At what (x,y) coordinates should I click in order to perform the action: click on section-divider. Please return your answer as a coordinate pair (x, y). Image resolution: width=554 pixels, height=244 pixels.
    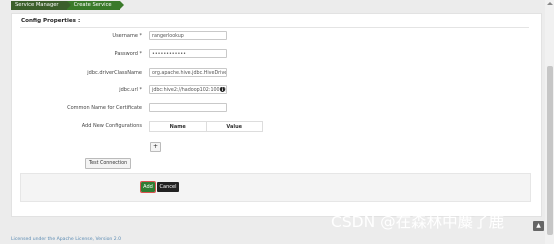
    Looking at the image, I should click on (274, 27).